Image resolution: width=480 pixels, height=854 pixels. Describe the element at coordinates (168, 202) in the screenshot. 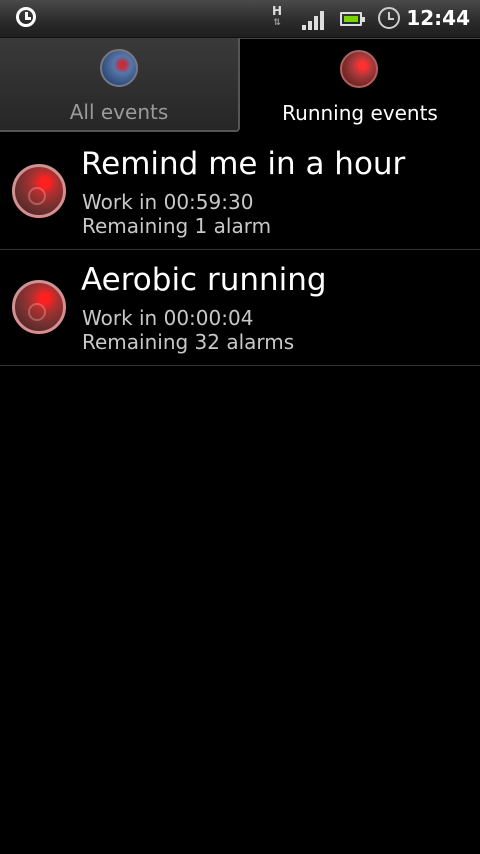

I see `event-work-in: Work in 00:59:30` at that location.